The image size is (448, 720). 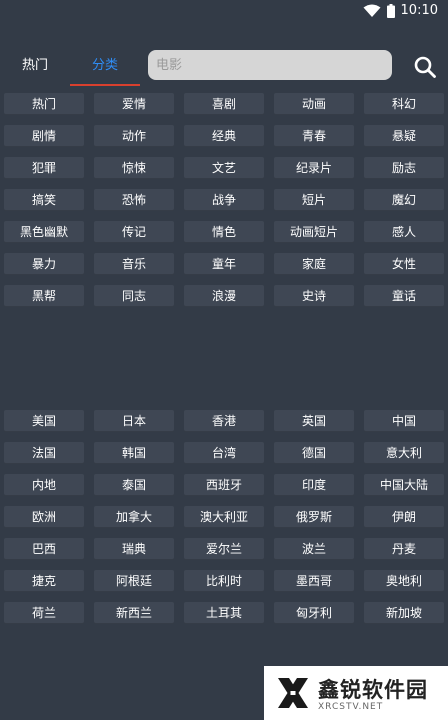 What do you see at coordinates (404, 232) in the screenshot?
I see `genre-chip: 感人` at bounding box center [404, 232].